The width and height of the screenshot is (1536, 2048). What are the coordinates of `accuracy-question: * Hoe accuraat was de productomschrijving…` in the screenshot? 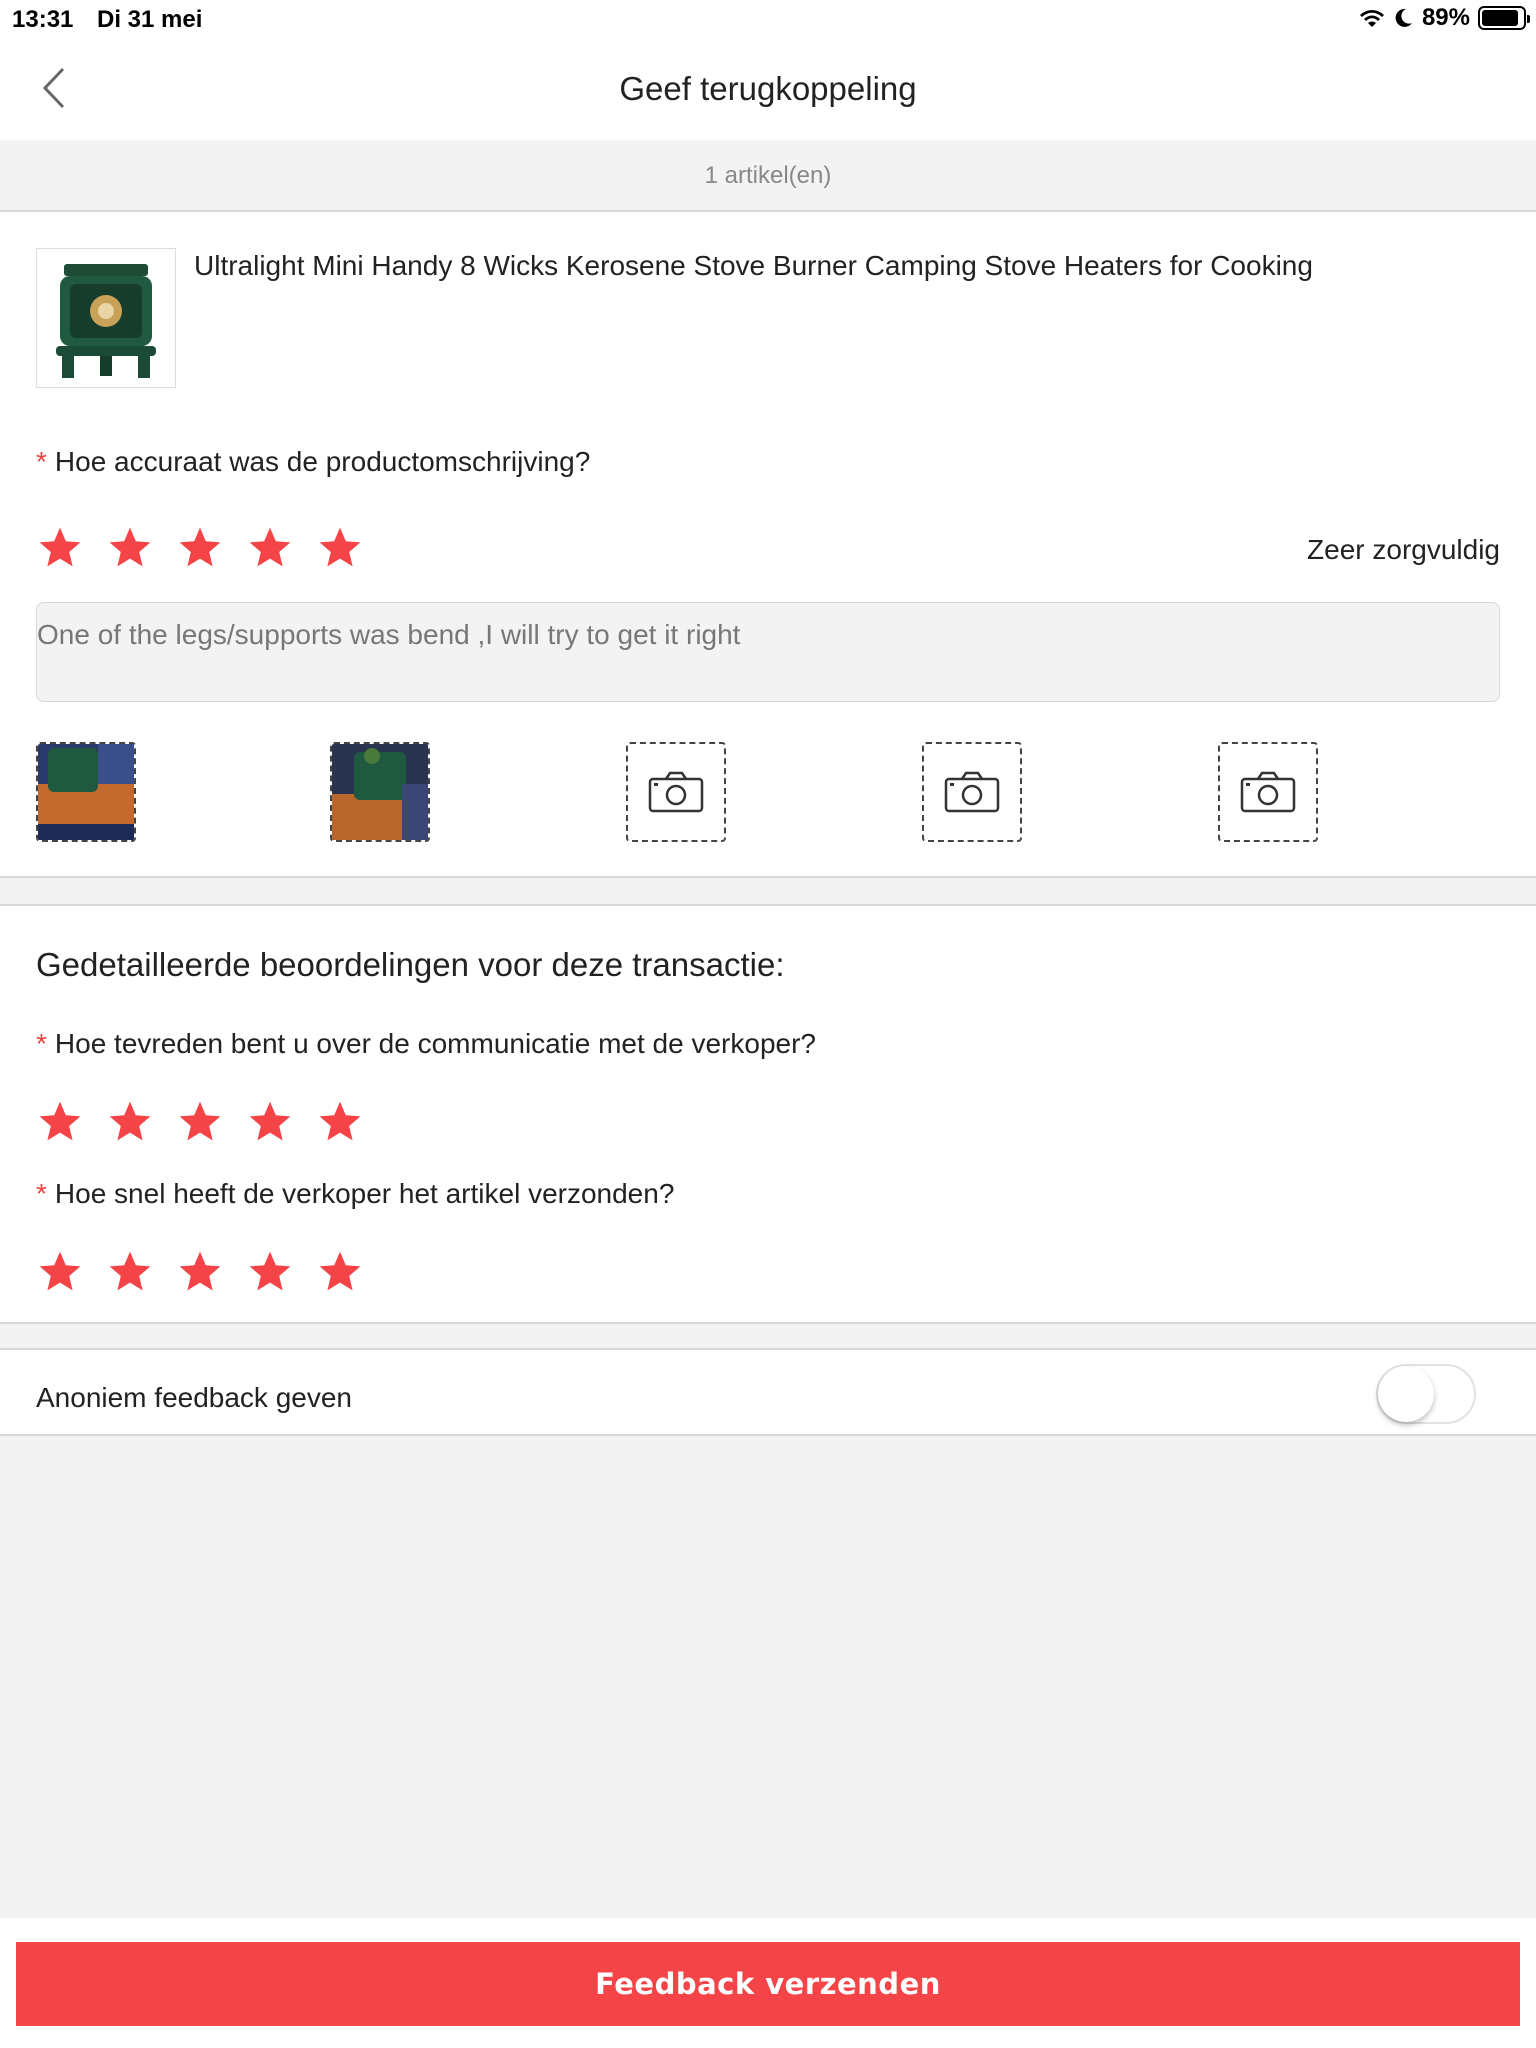 It's located at (313, 462).